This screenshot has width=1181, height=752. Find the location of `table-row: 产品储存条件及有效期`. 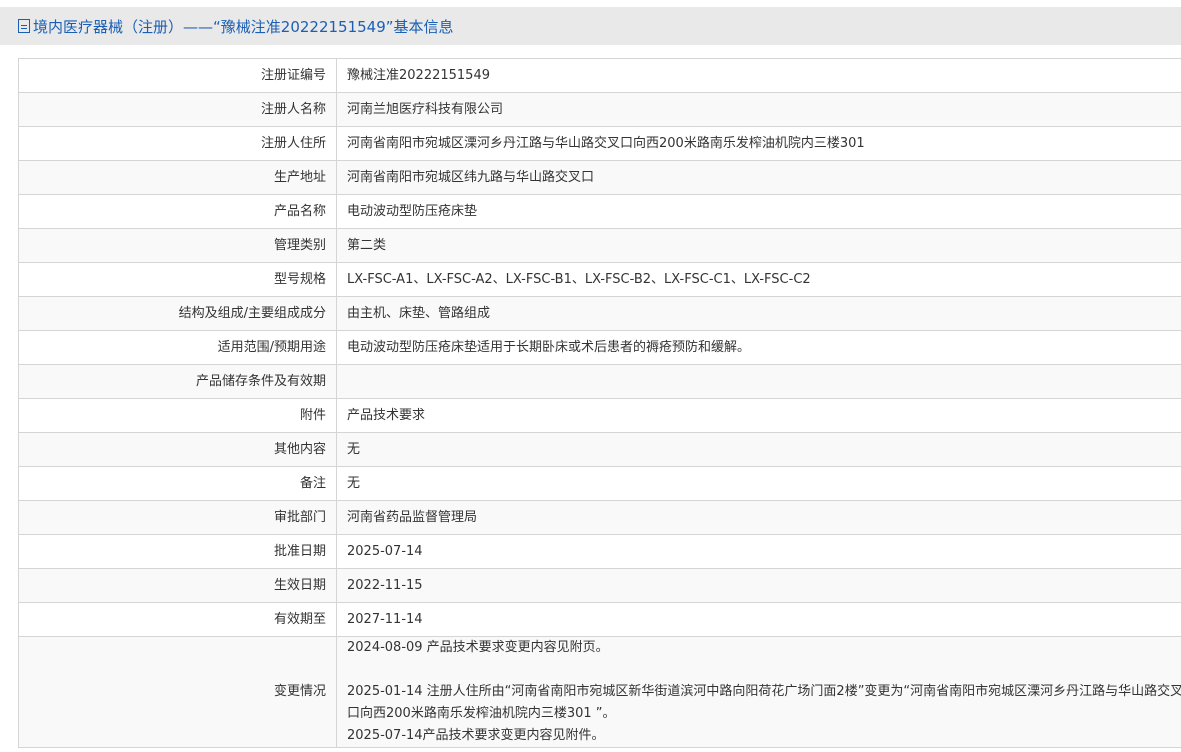

table-row: 产品储存条件及有效期 is located at coordinates (599, 381).